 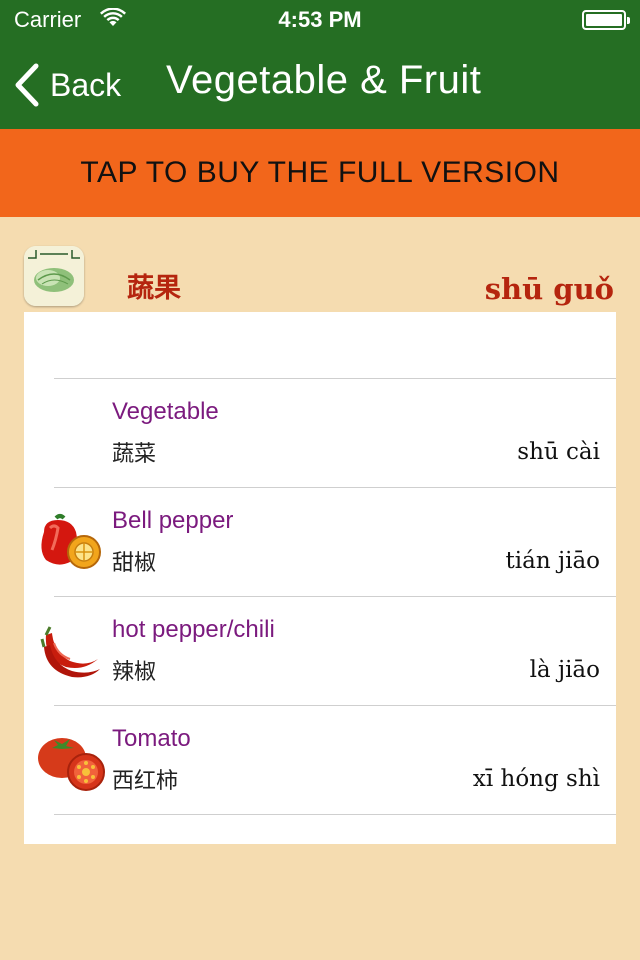 What do you see at coordinates (335, 814) in the screenshot?
I see `divider` at bounding box center [335, 814].